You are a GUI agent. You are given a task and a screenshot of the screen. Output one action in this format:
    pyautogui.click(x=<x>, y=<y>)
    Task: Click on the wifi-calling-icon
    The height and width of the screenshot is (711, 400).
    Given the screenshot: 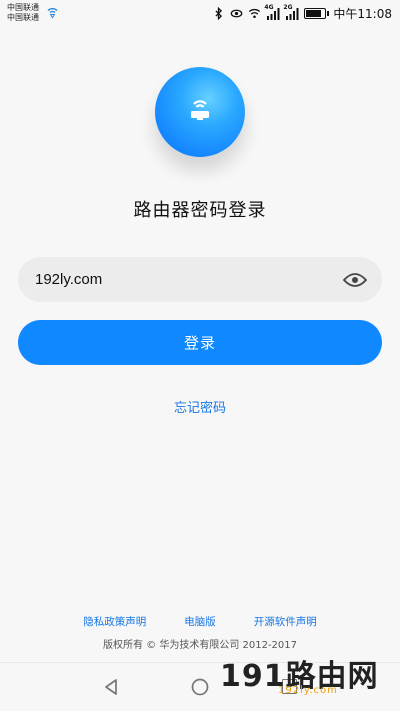 What is the action you would take?
    pyautogui.click(x=52, y=13)
    